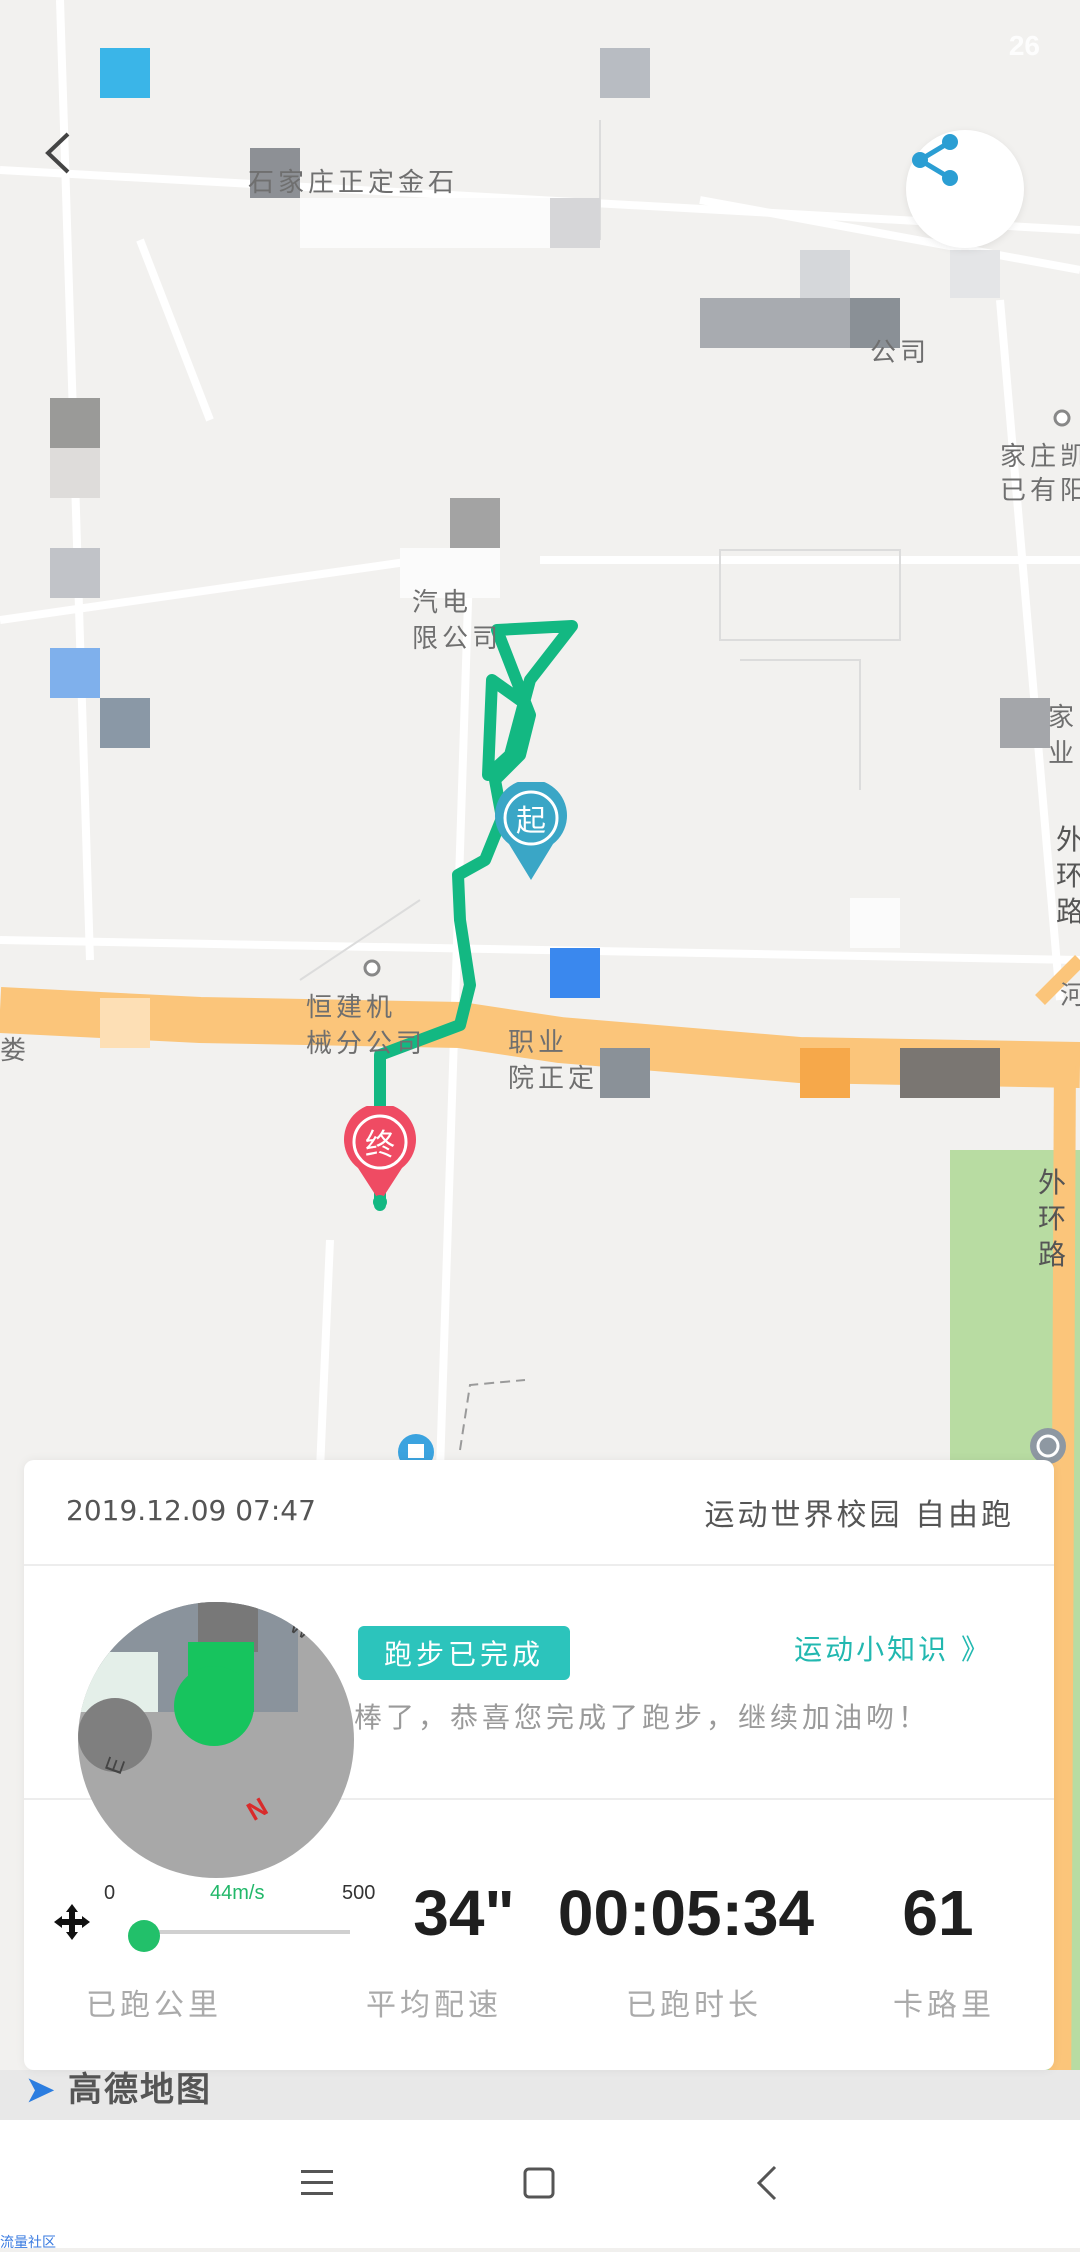 The image size is (1080, 2252). I want to click on amap-logo-text: 高德地图, so click(139, 2090).